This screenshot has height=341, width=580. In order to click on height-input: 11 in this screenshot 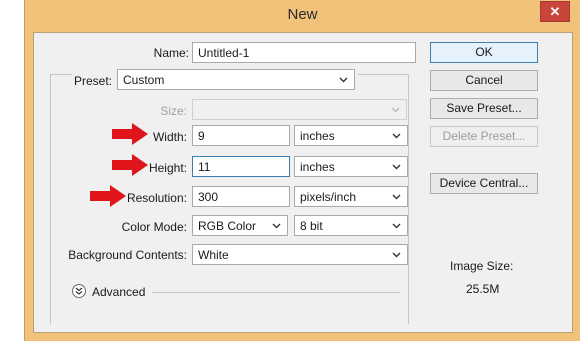, I will do `click(241, 166)`.